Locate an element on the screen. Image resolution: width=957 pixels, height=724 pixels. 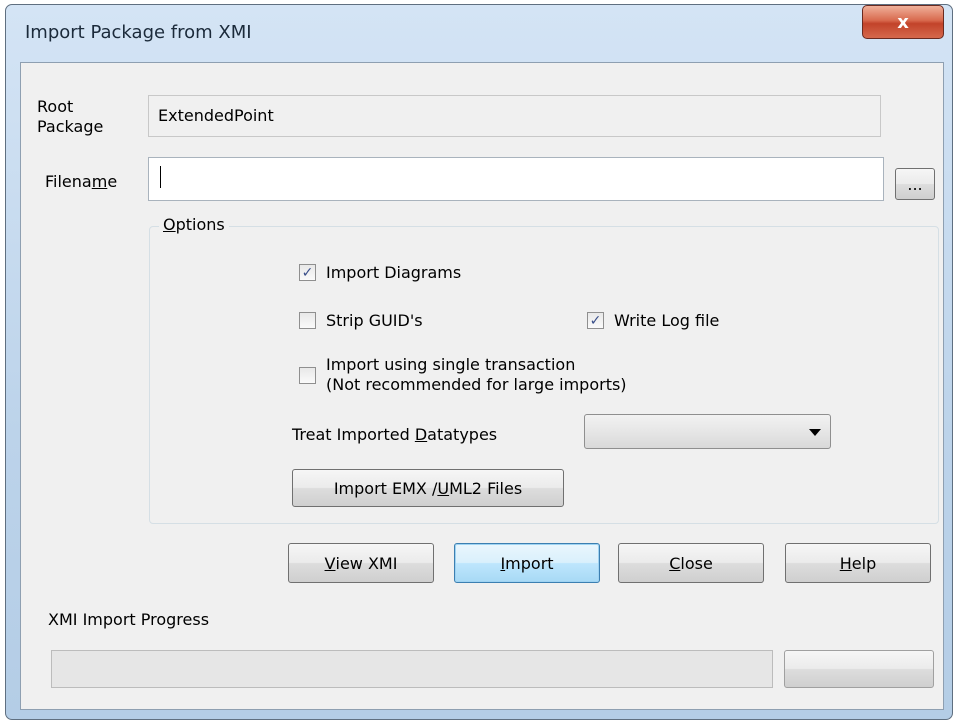
close-button: Close is located at coordinates (691, 563).